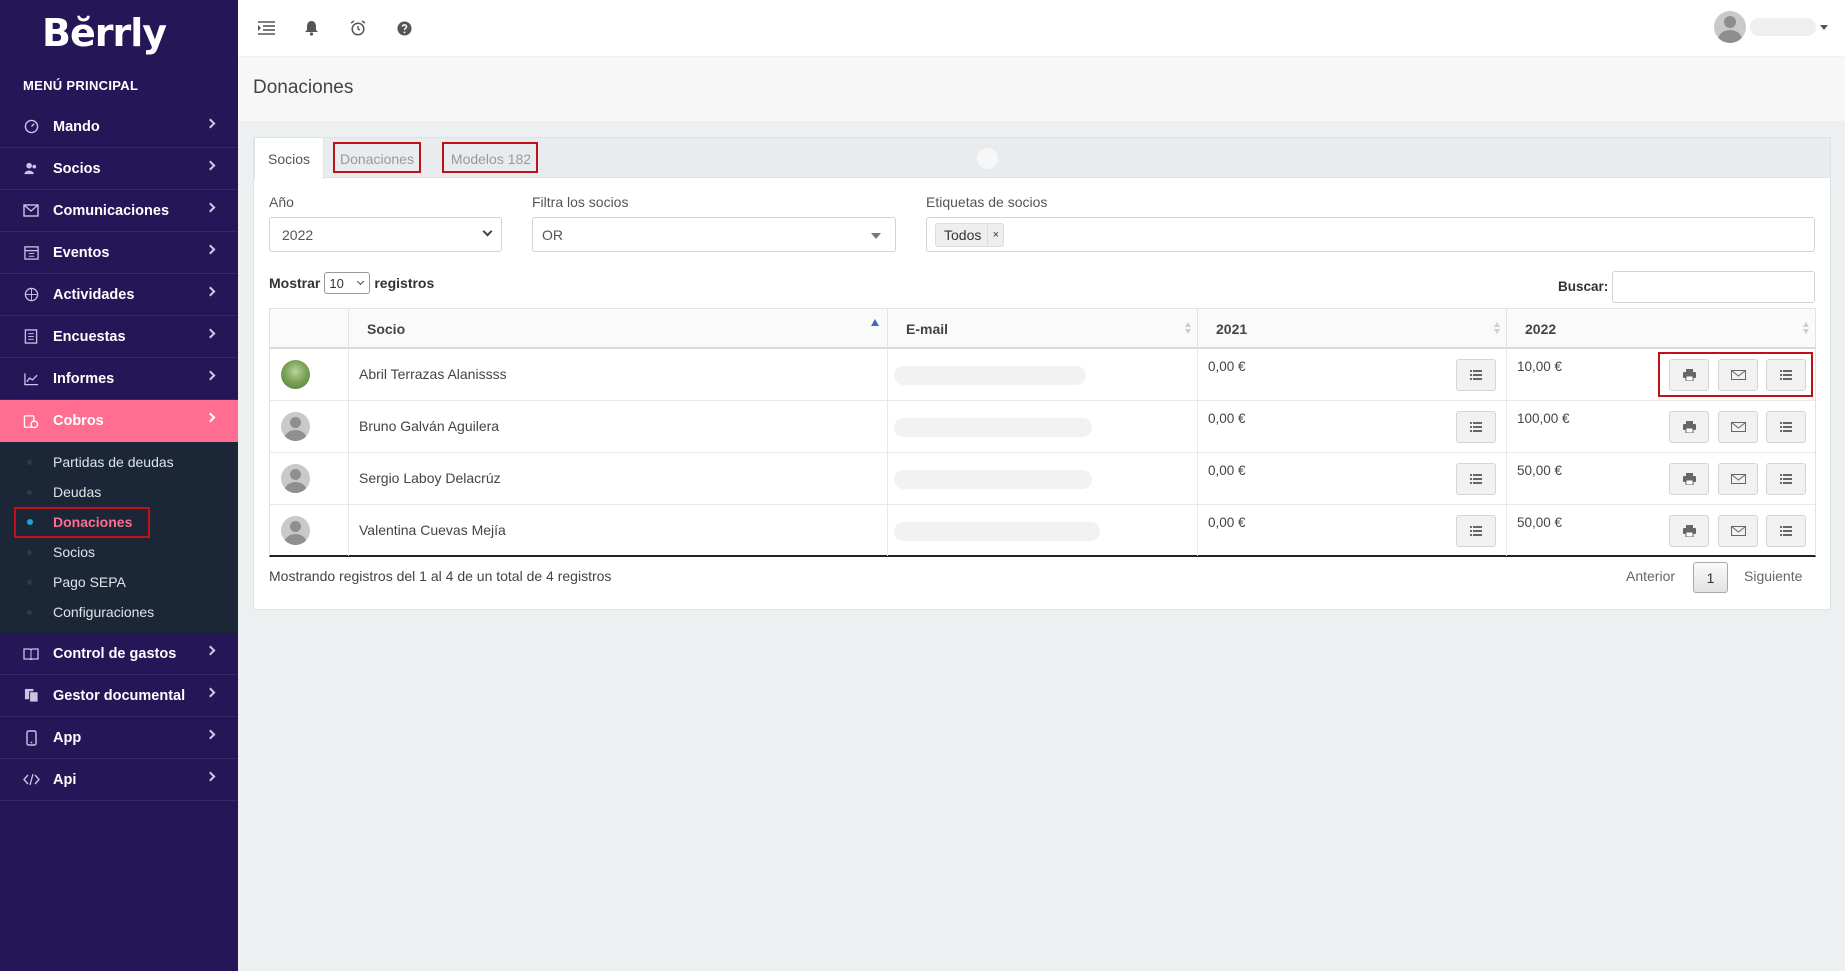 The image size is (1845, 971). I want to click on year-select: 2022, so click(385, 234).